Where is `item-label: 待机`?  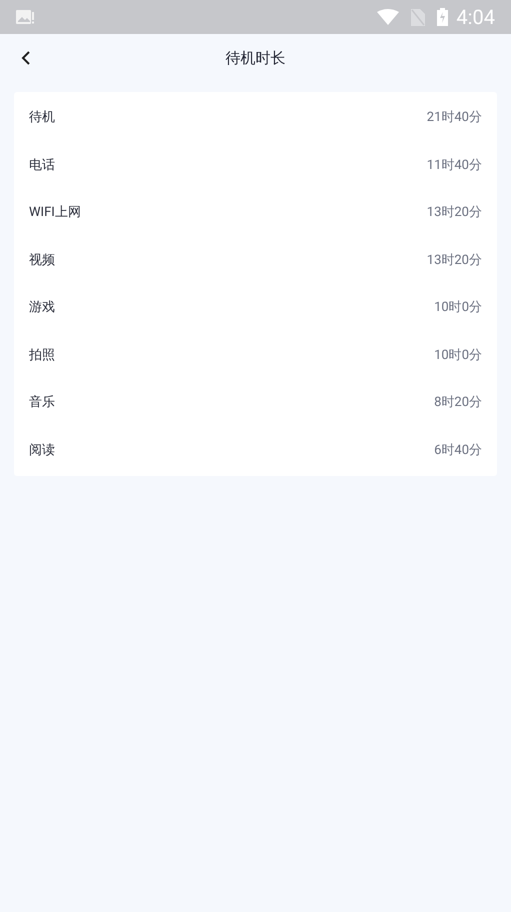 item-label: 待机 is located at coordinates (42, 118).